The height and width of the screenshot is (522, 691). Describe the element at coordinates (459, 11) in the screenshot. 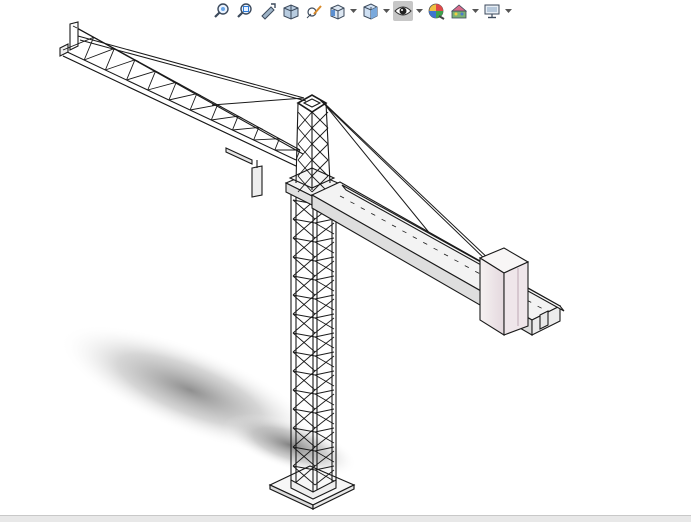

I see `apply-scene-icon` at that location.